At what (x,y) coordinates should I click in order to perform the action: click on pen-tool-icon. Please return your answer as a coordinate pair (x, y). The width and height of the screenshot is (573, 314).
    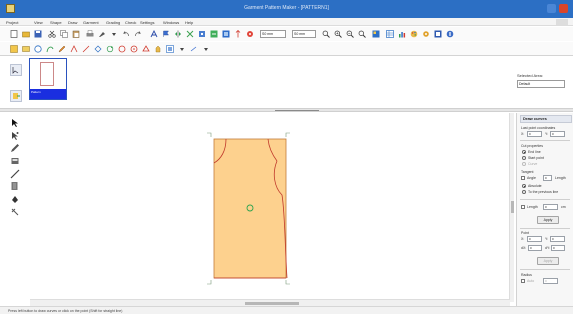
    Looking at the image, I should click on (15, 148).